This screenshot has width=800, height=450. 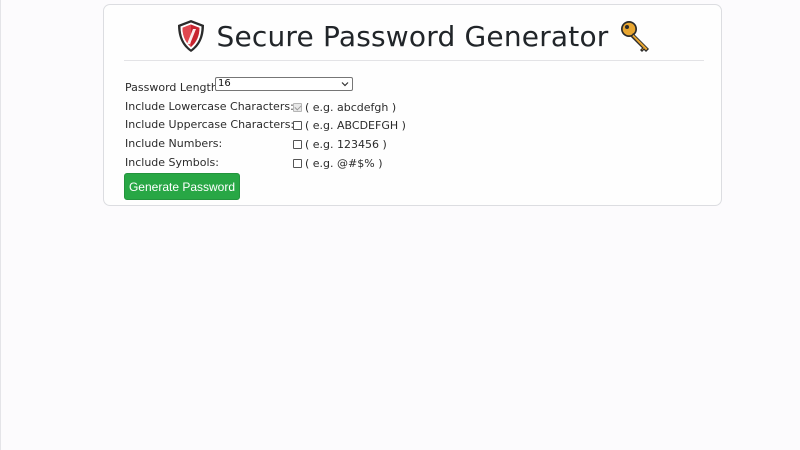 What do you see at coordinates (173, 87) in the screenshot?
I see `length-label: Password Length:` at bounding box center [173, 87].